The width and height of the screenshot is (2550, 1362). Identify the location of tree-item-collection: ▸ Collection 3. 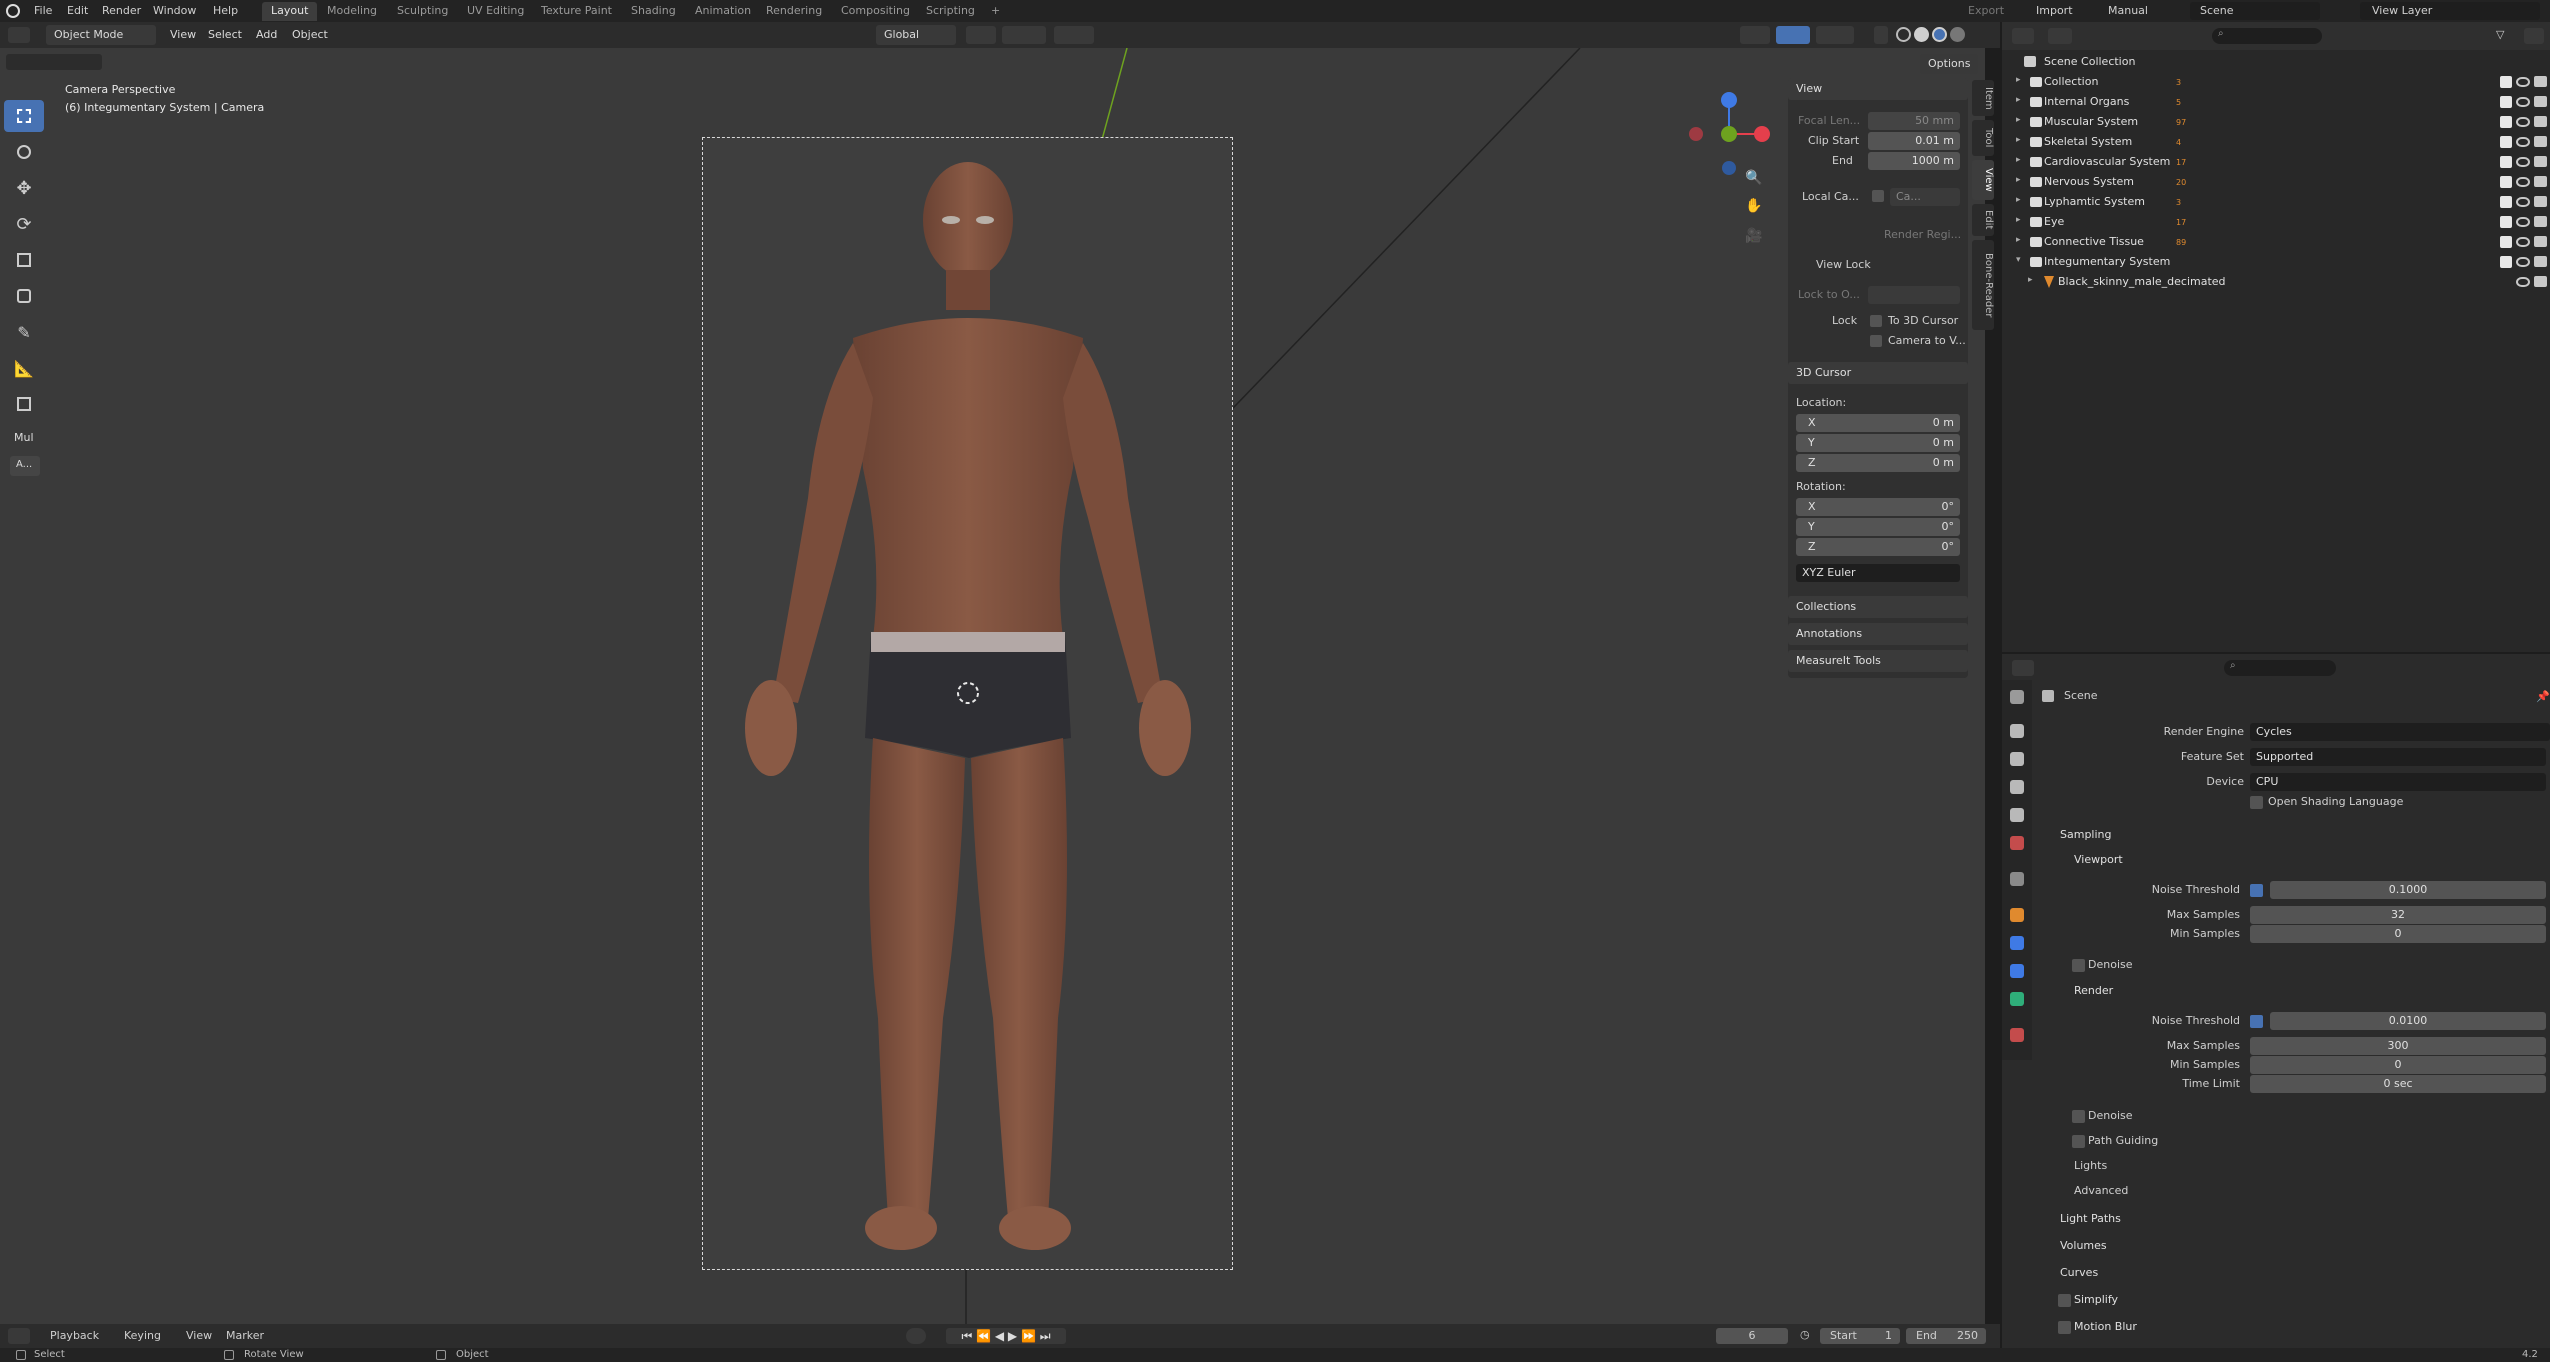
(2276, 82).